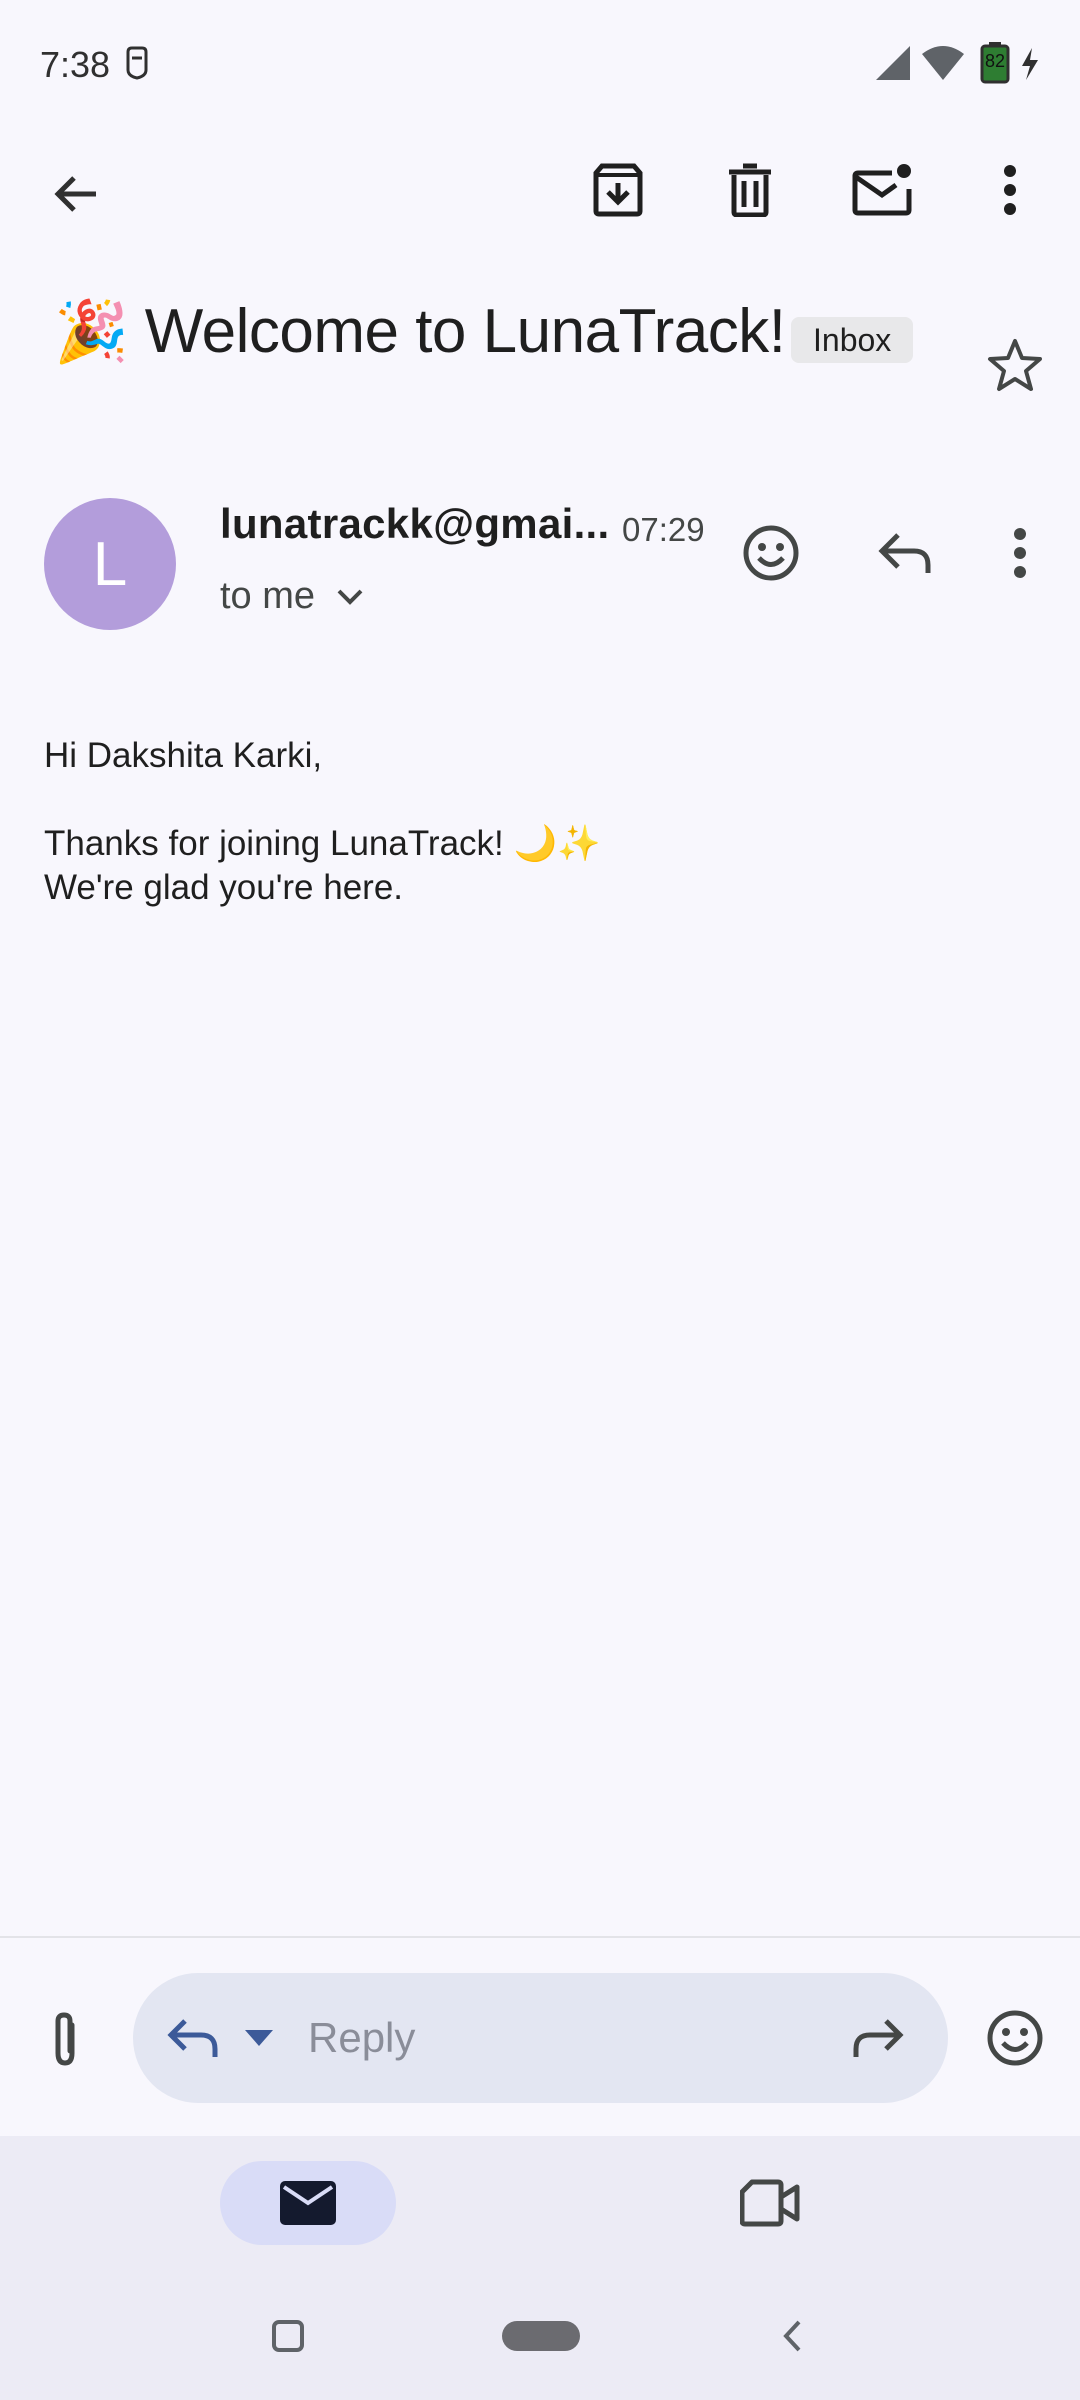 This screenshot has width=1080, height=2400. Describe the element at coordinates (91, 331) in the screenshot. I see `party-emoji: 🎉` at that location.